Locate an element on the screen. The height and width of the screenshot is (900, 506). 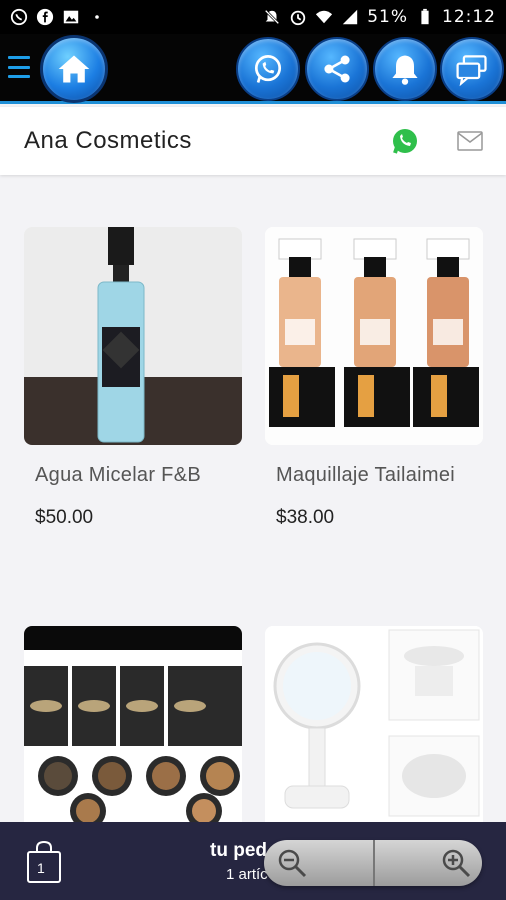
bag-count: 1 is located at coordinates (41, 868).